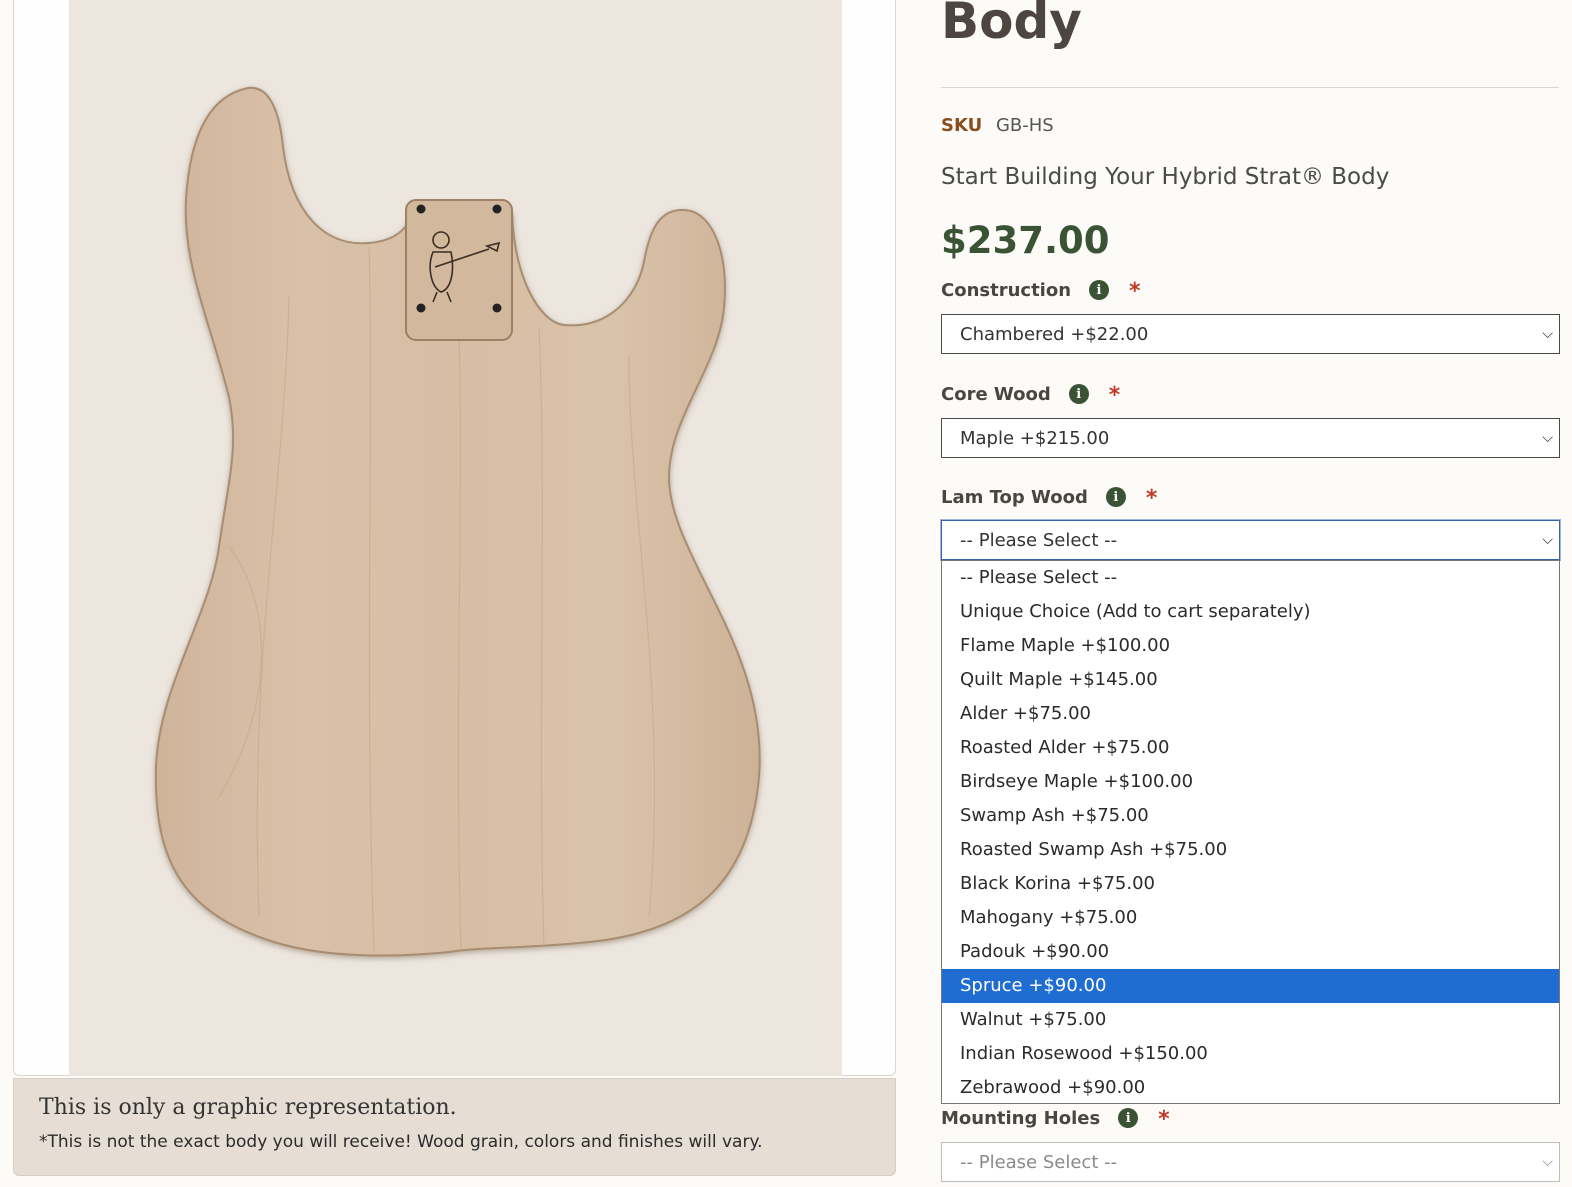  What do you see at coordinates (1250, 540) in the screenshot?
I see `lam-top-wood-select: -- Please Select -- ⌵` at bounding box center [1250, 540].